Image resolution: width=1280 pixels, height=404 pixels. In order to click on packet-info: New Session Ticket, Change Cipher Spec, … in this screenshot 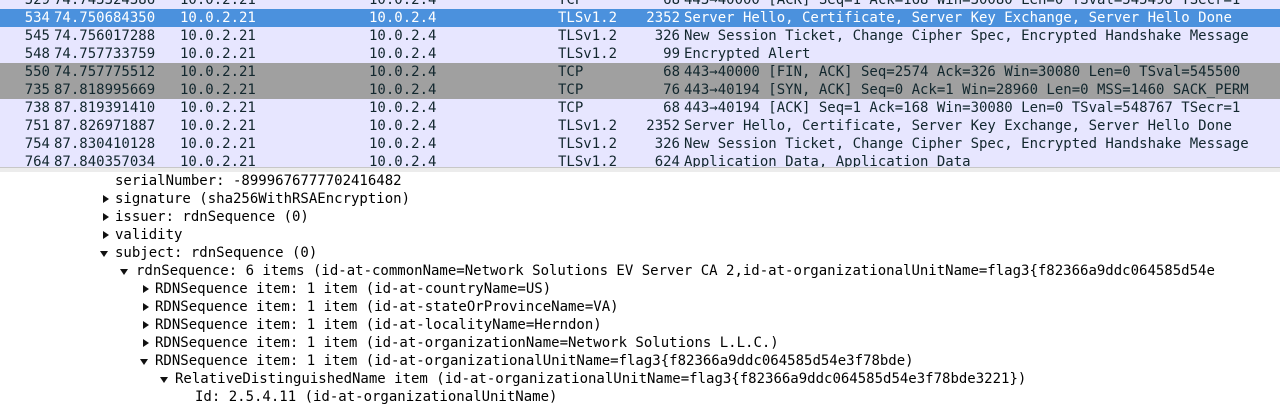, I will do `click(966, 144)`.